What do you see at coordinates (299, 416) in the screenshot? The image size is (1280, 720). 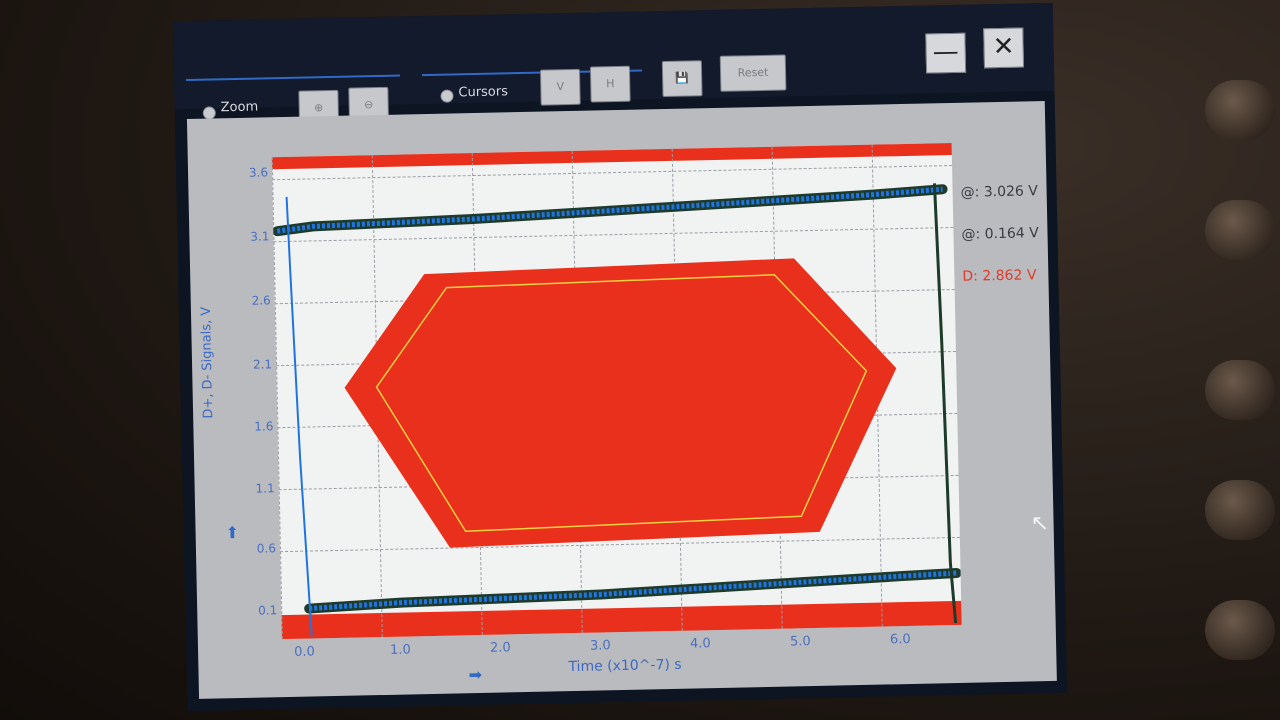 I see `signal-edge-left` at bounding box center [299, 416].